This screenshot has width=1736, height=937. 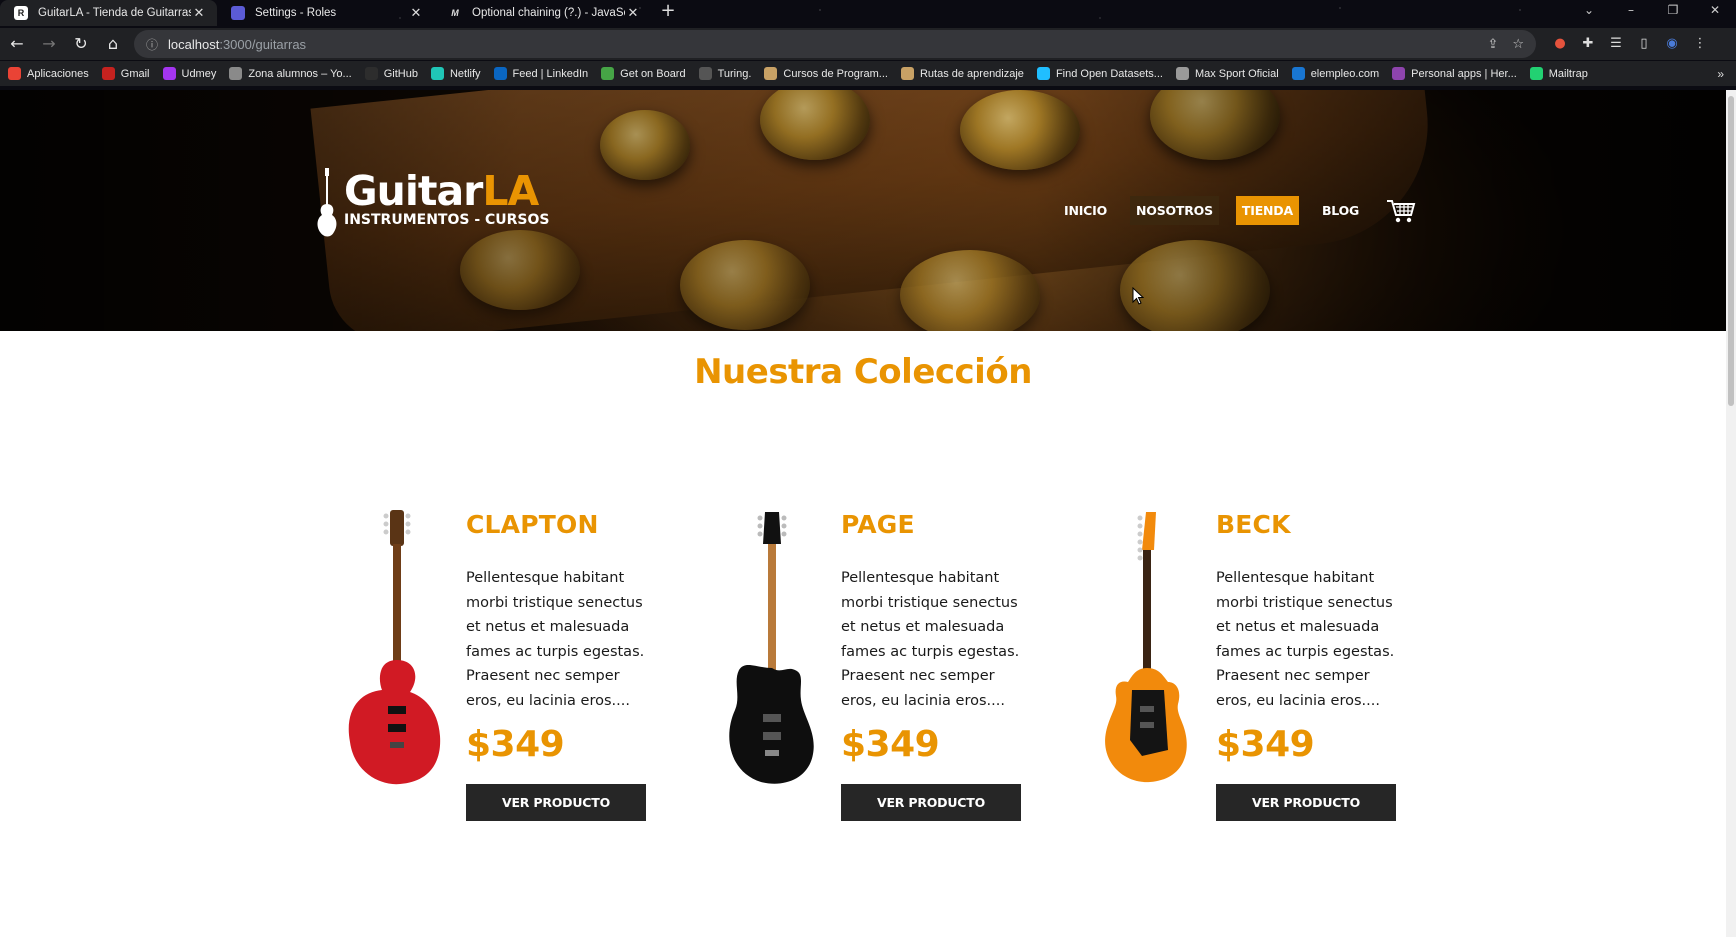 I want to click on bookmark-item: Aplicaciones, so click(x=48, y=73).